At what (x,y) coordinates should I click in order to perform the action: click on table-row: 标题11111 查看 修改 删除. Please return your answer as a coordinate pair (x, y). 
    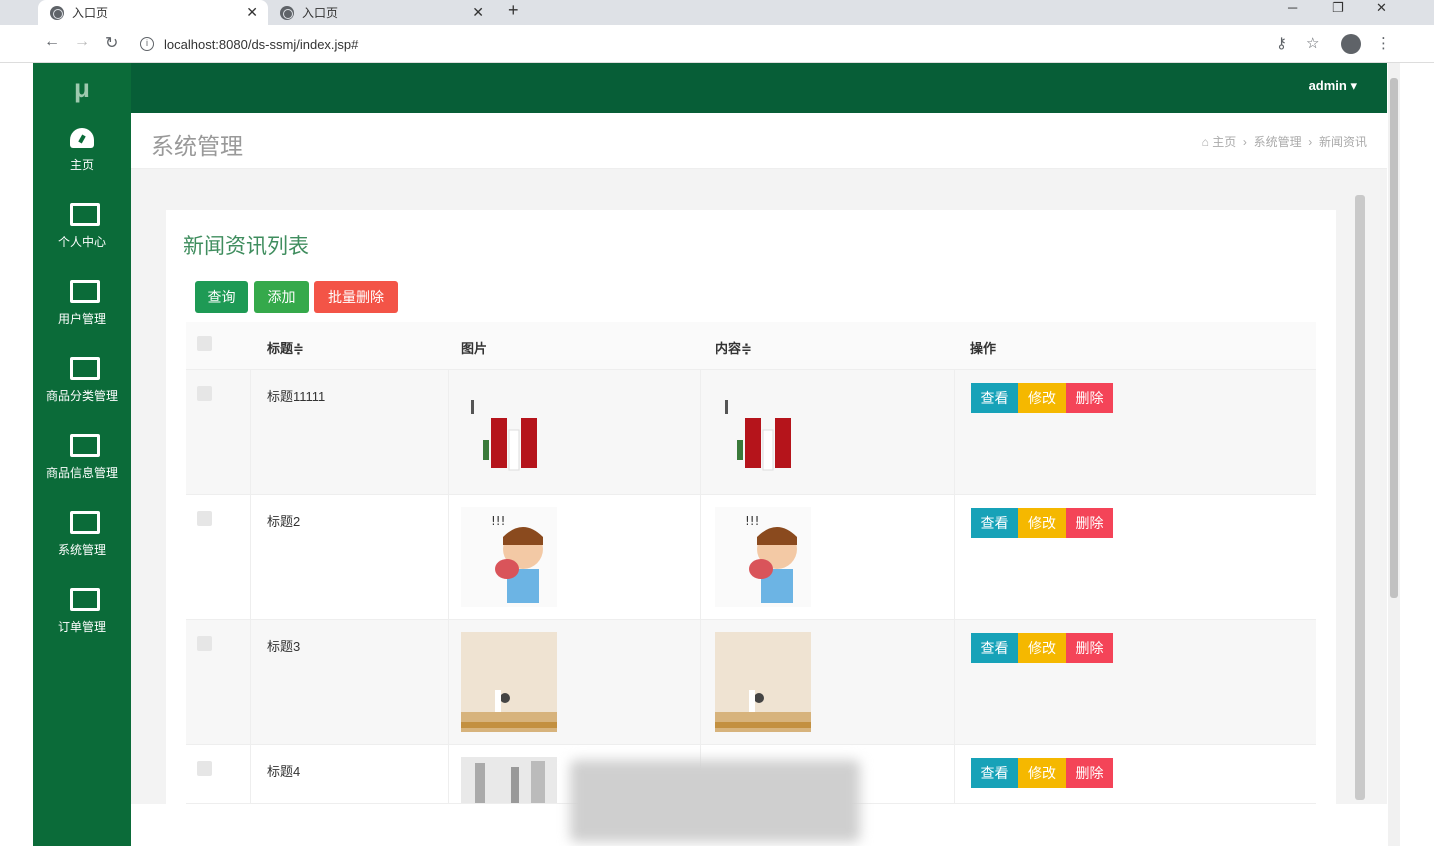
    Looking at the image, I should click on (751, 432).